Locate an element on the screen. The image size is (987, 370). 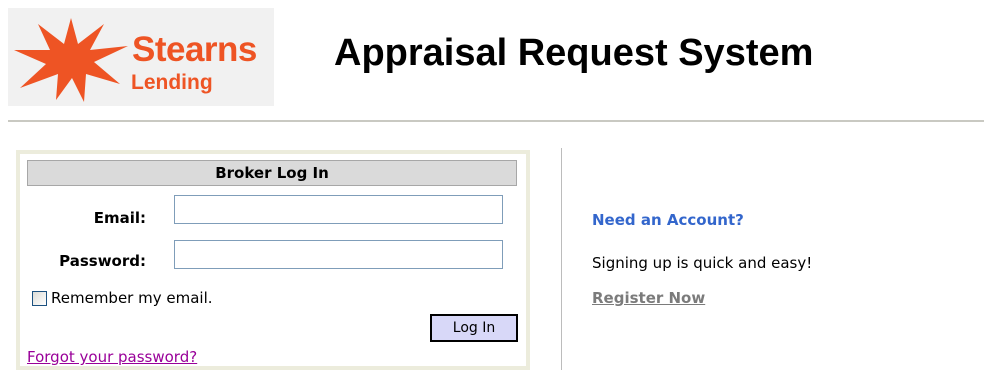
forgot-password-link: Forgot your password? is located at coordinates (112, 357).